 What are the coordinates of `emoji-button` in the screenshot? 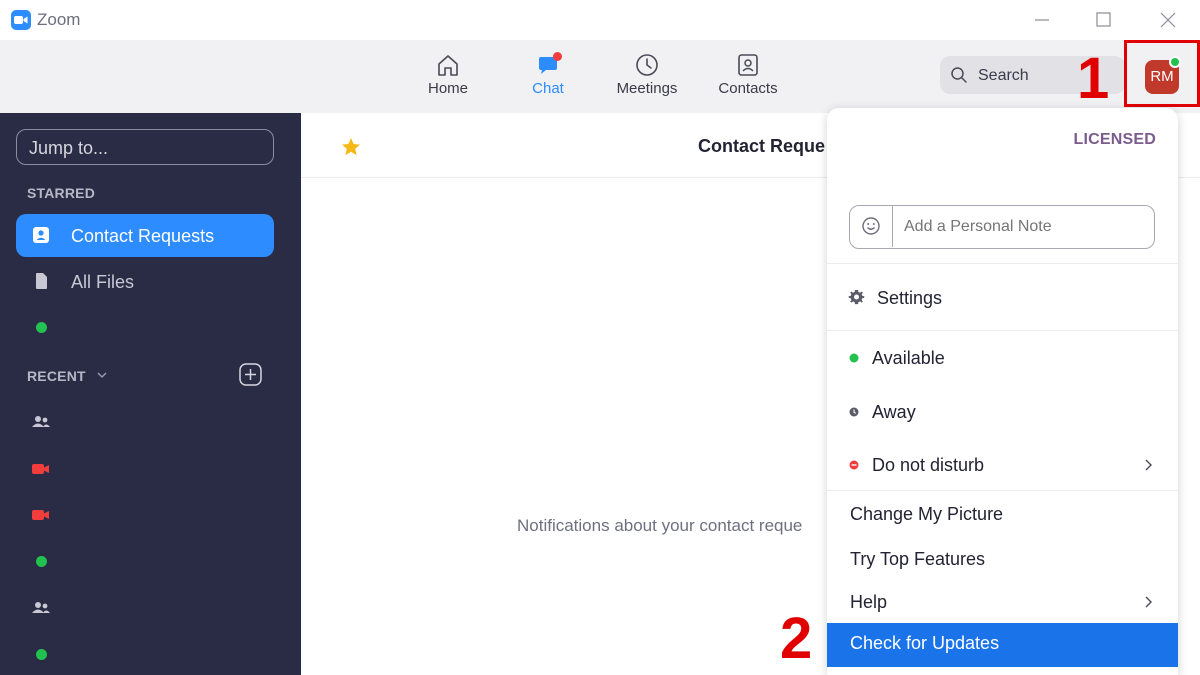 It's located at (871, 226).